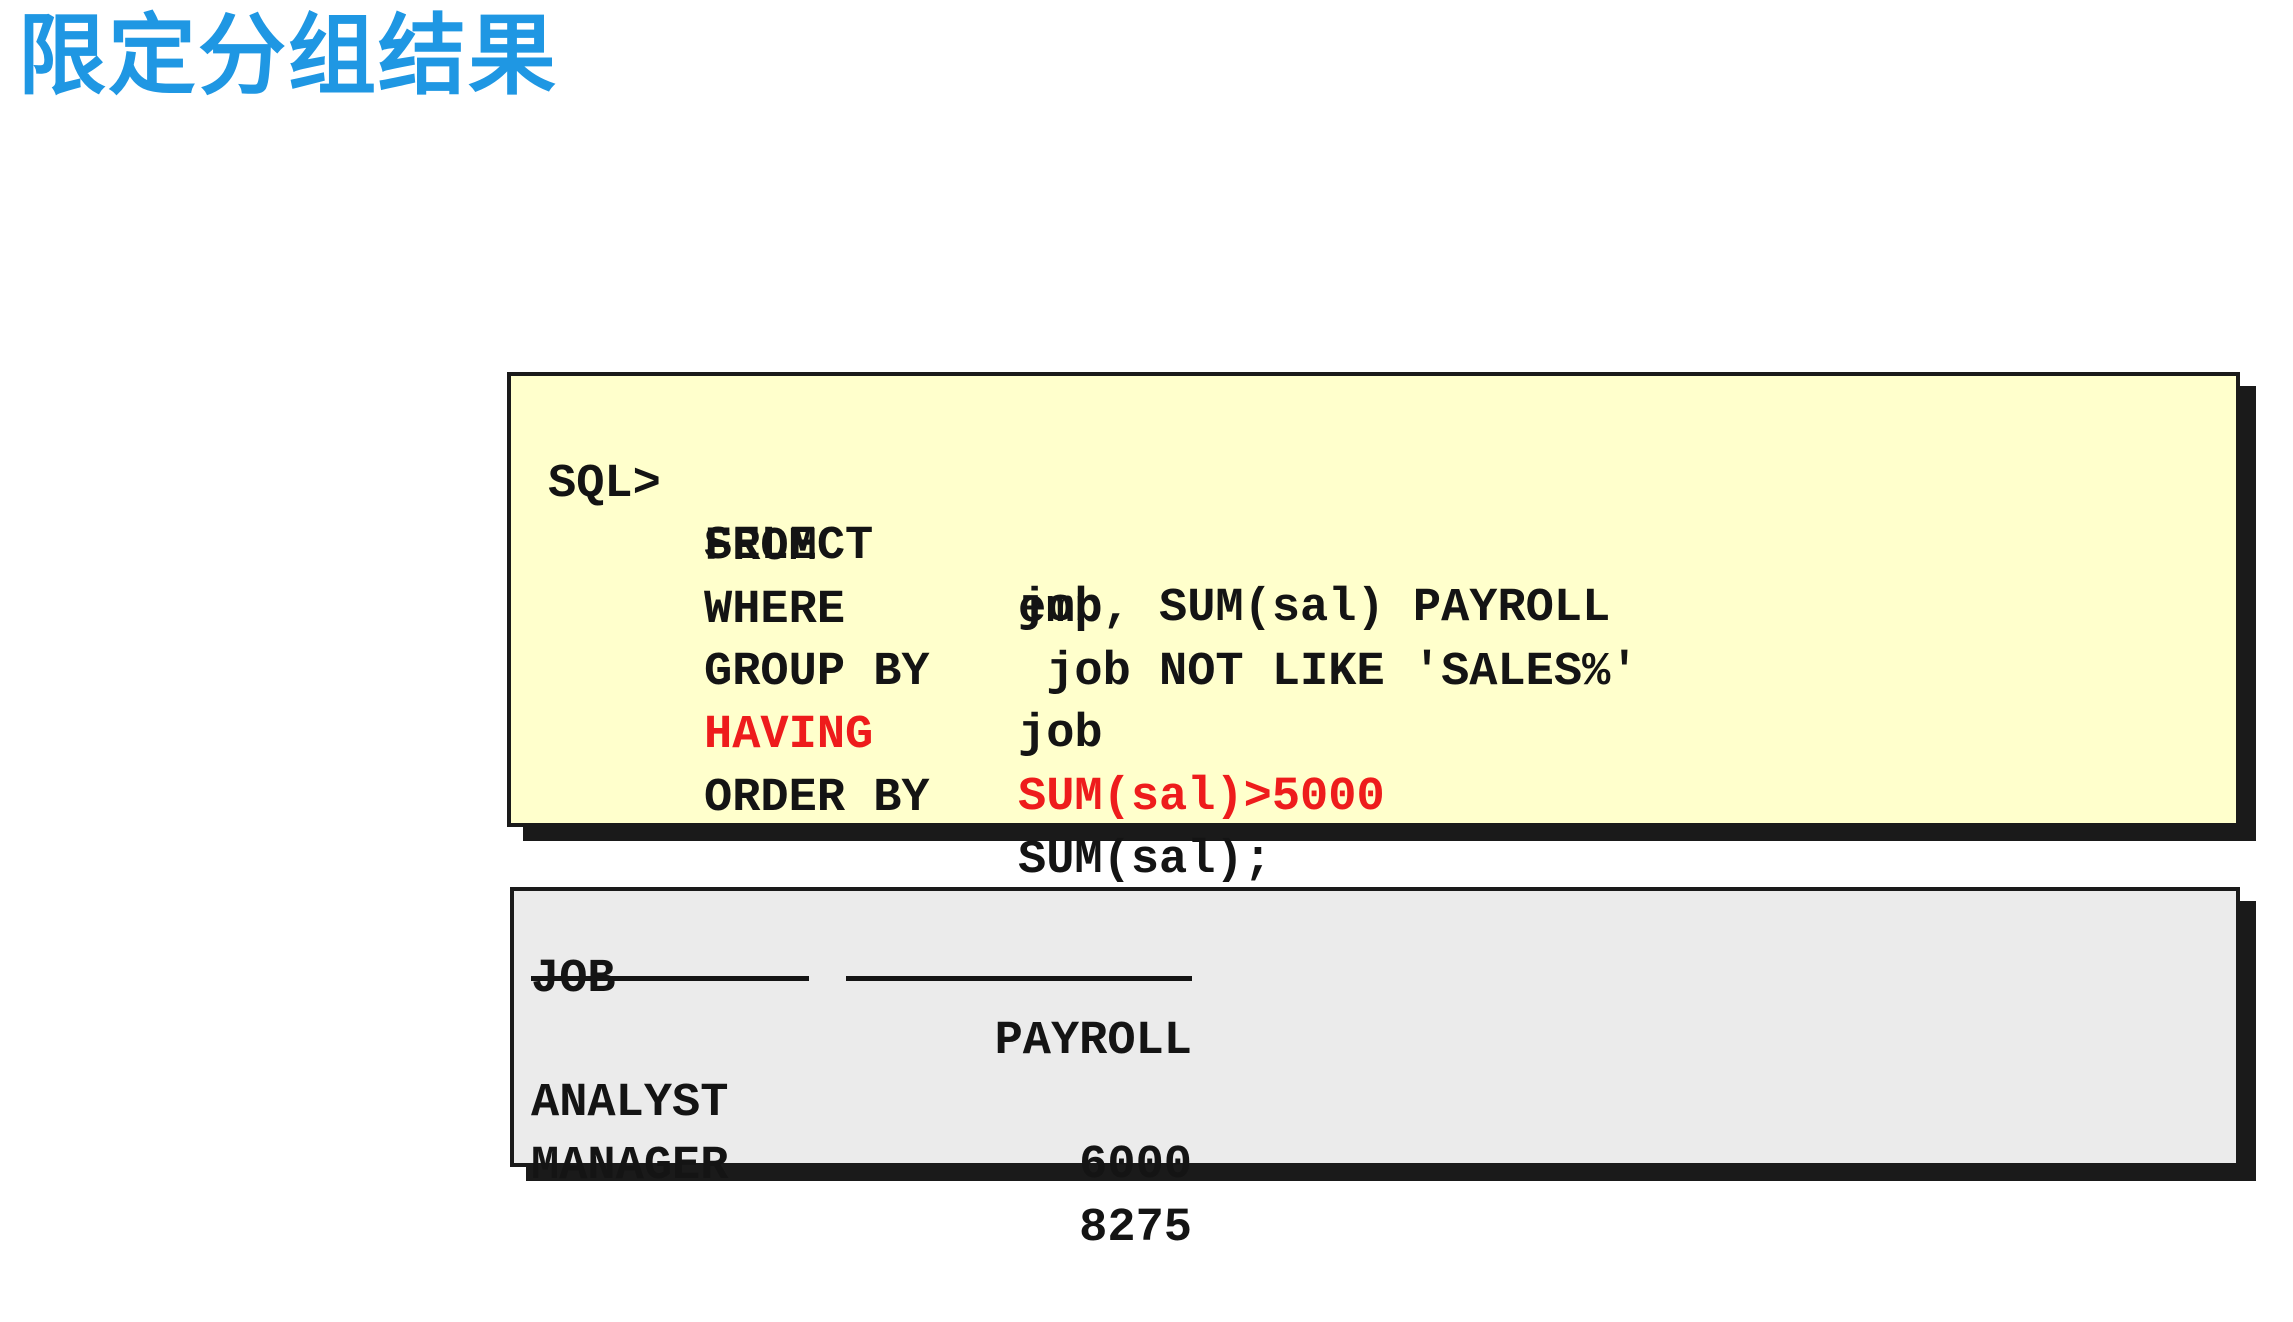  What do you see at coordinates (817, 798) in the screenshot?
I see `sql-keyword: ORDER BY` at bounding box center [817, 798].